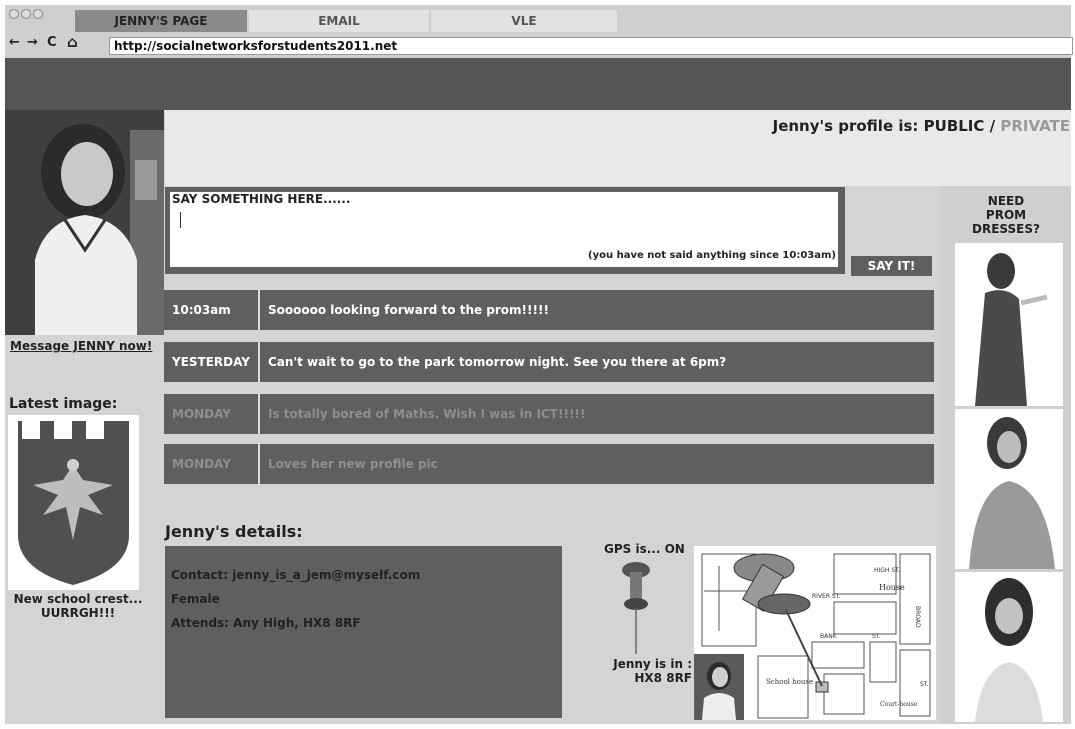 The image size is (1075, 729). Describe the element at coordinates (719, 691) in the screenshot. I see `avatar` at that location.